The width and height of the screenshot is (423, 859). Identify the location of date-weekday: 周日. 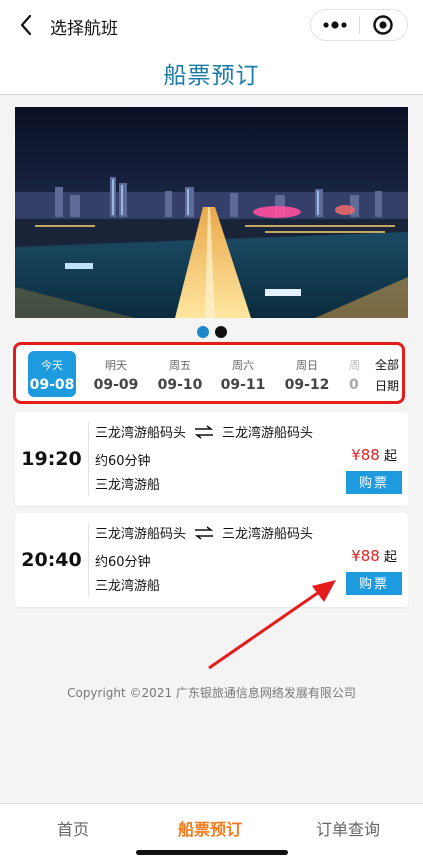
(307, 365).